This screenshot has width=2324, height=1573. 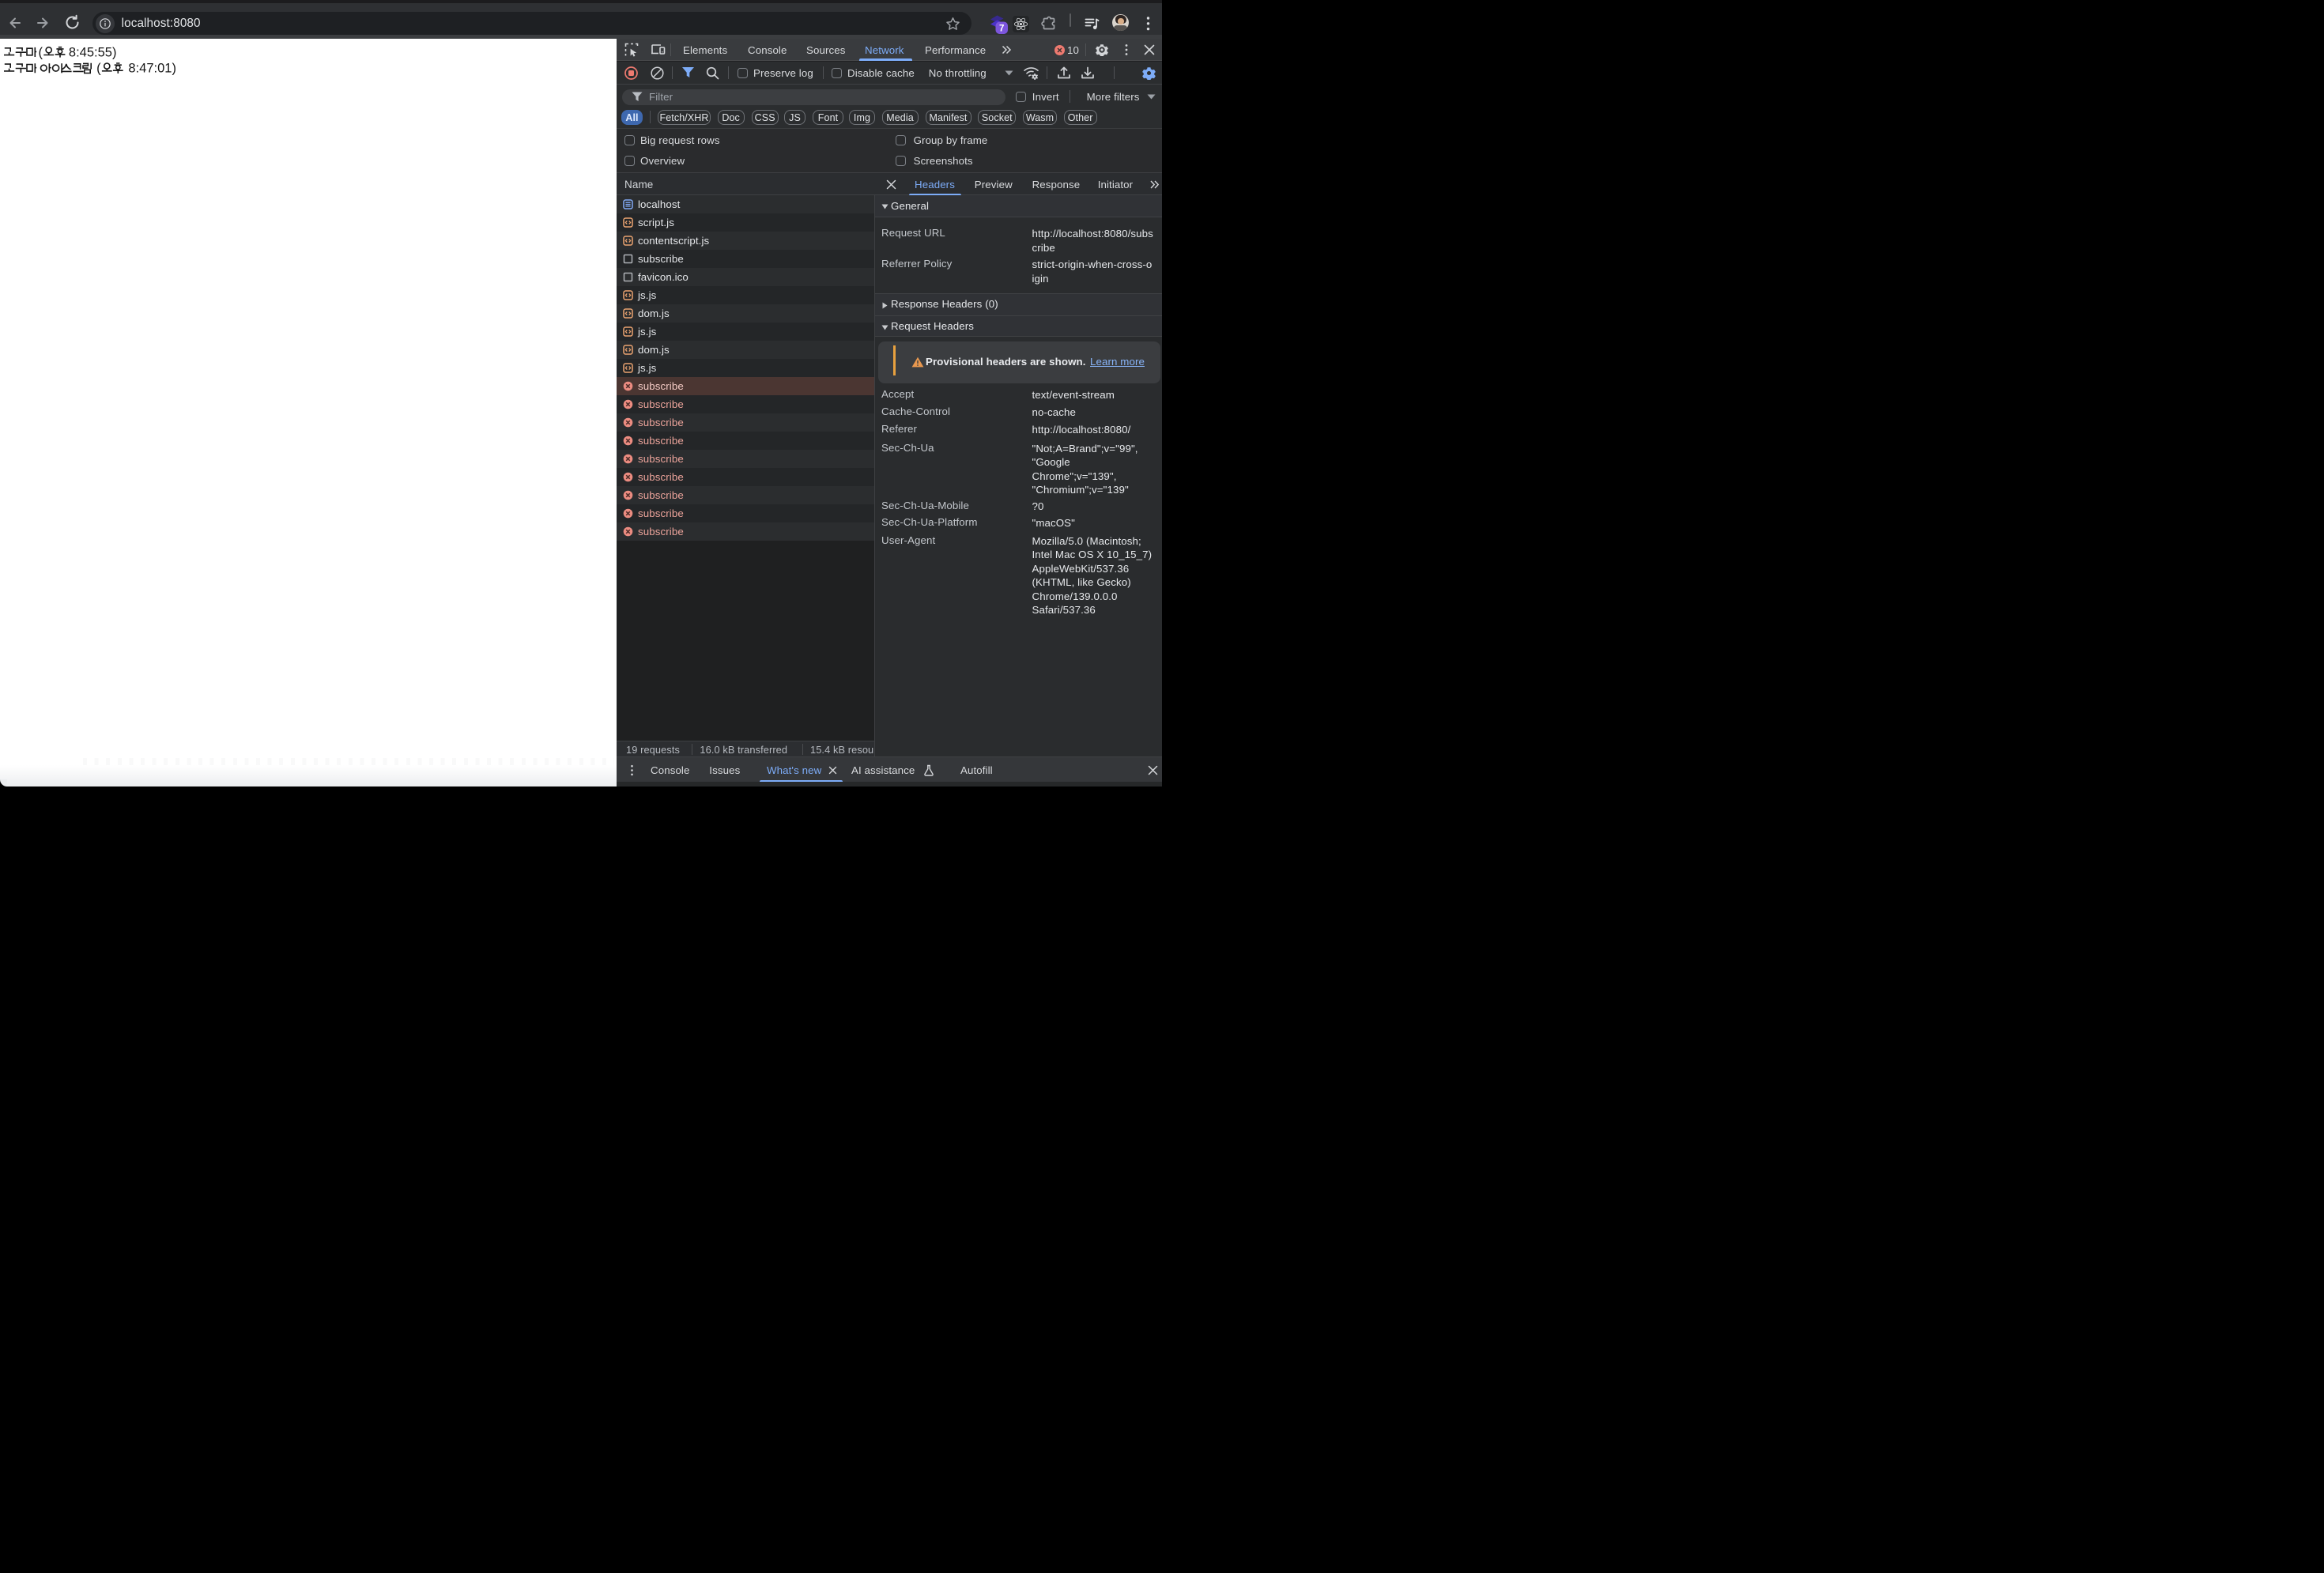 I want to click on svg-text: 7, so click(x=1001, y=30).